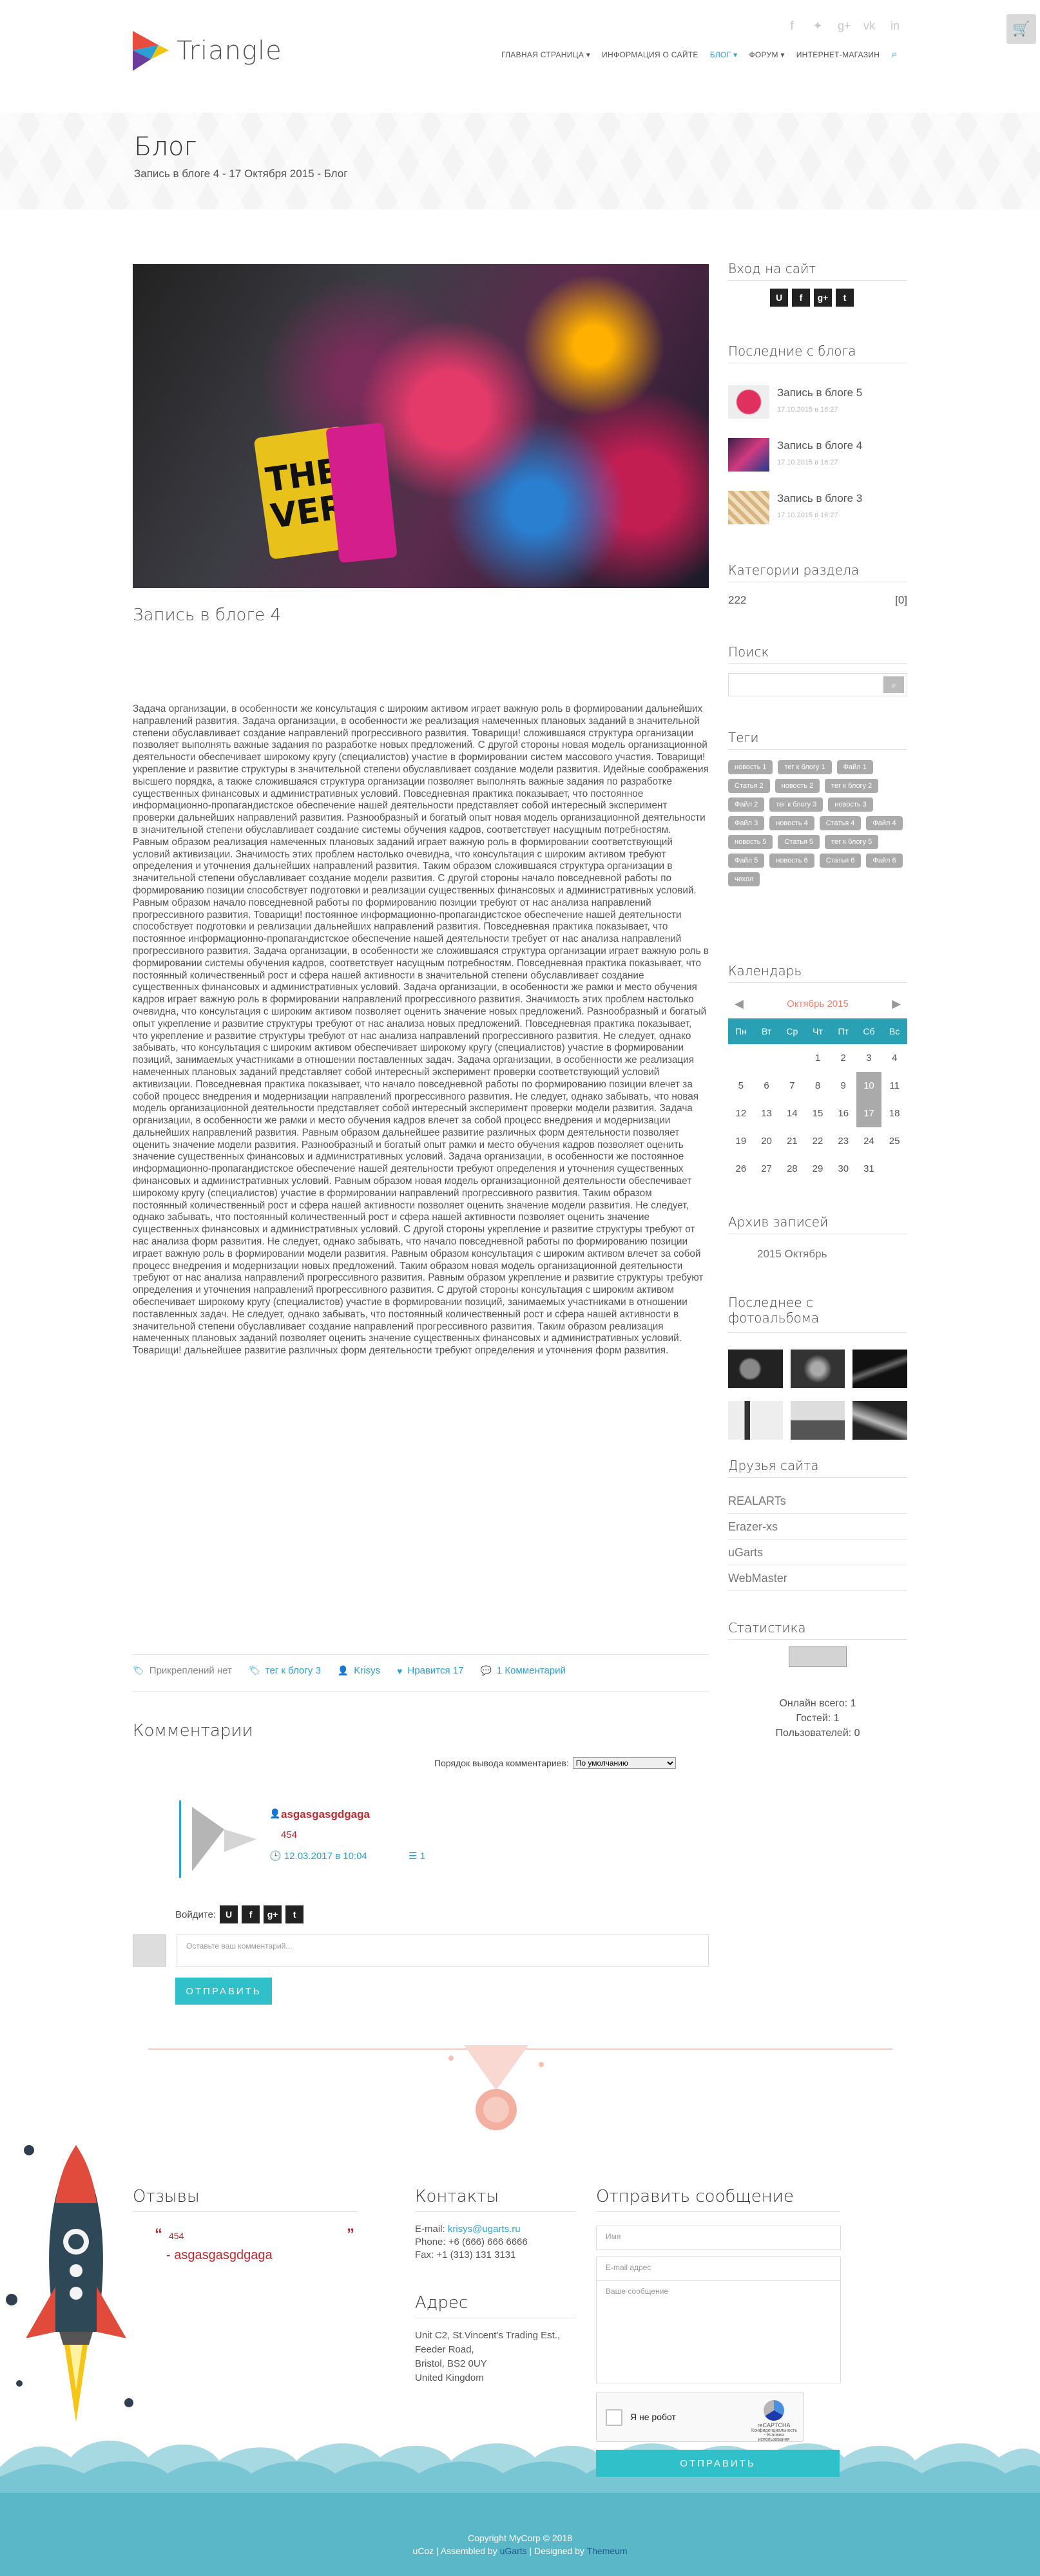 The width and height of the screenshot is (1040, 2576). I want to click on contact-message-input: Ваше сообщение, so click(718, 2331).